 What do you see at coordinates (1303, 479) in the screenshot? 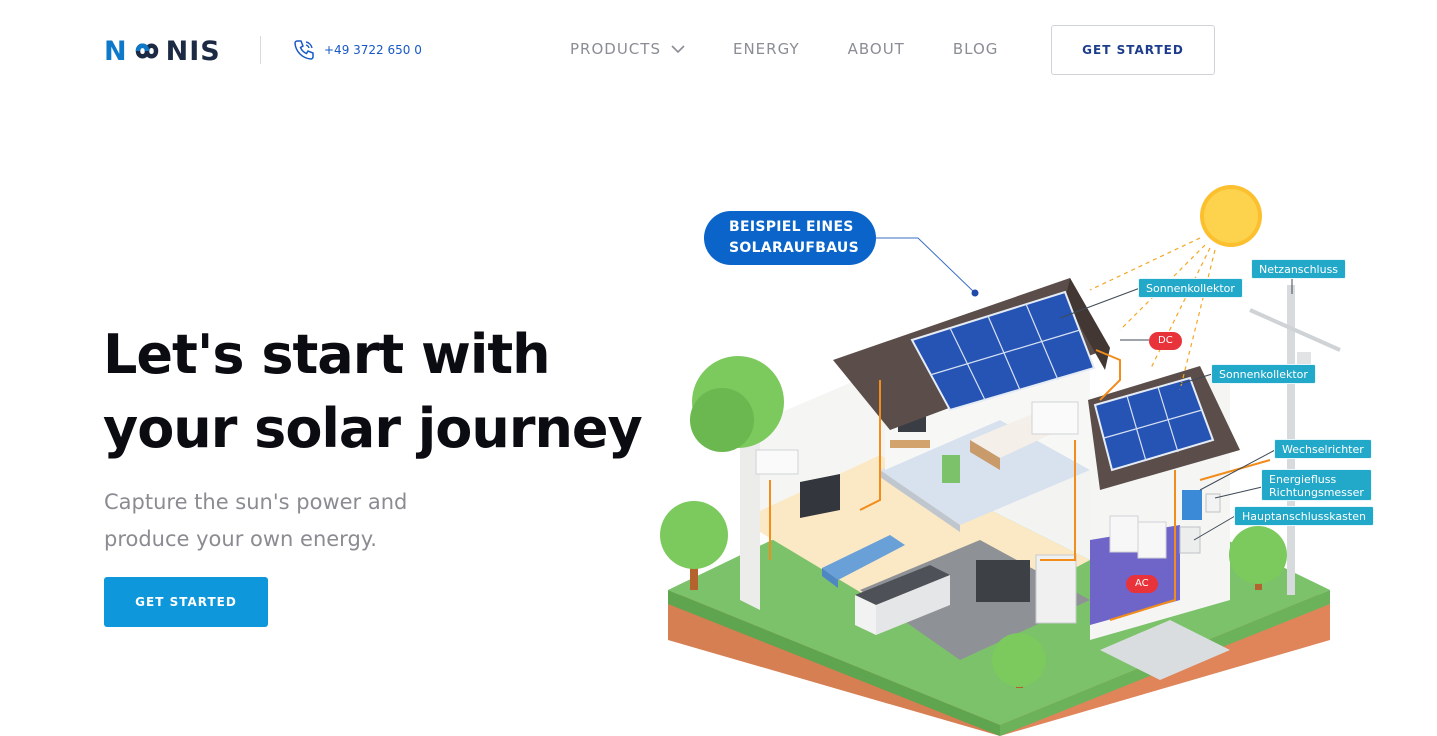
I see `label-energiefluss-line-1: Energiefluss` at bounding box center [1303, 479].